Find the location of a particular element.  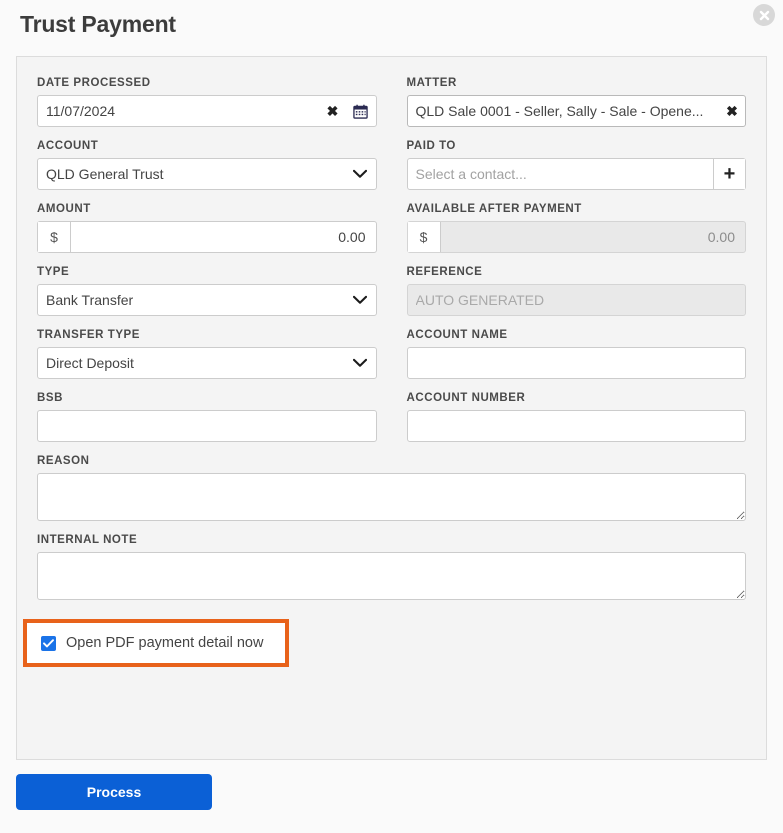

internal-note-textarea is located at coordinates (391, 576).